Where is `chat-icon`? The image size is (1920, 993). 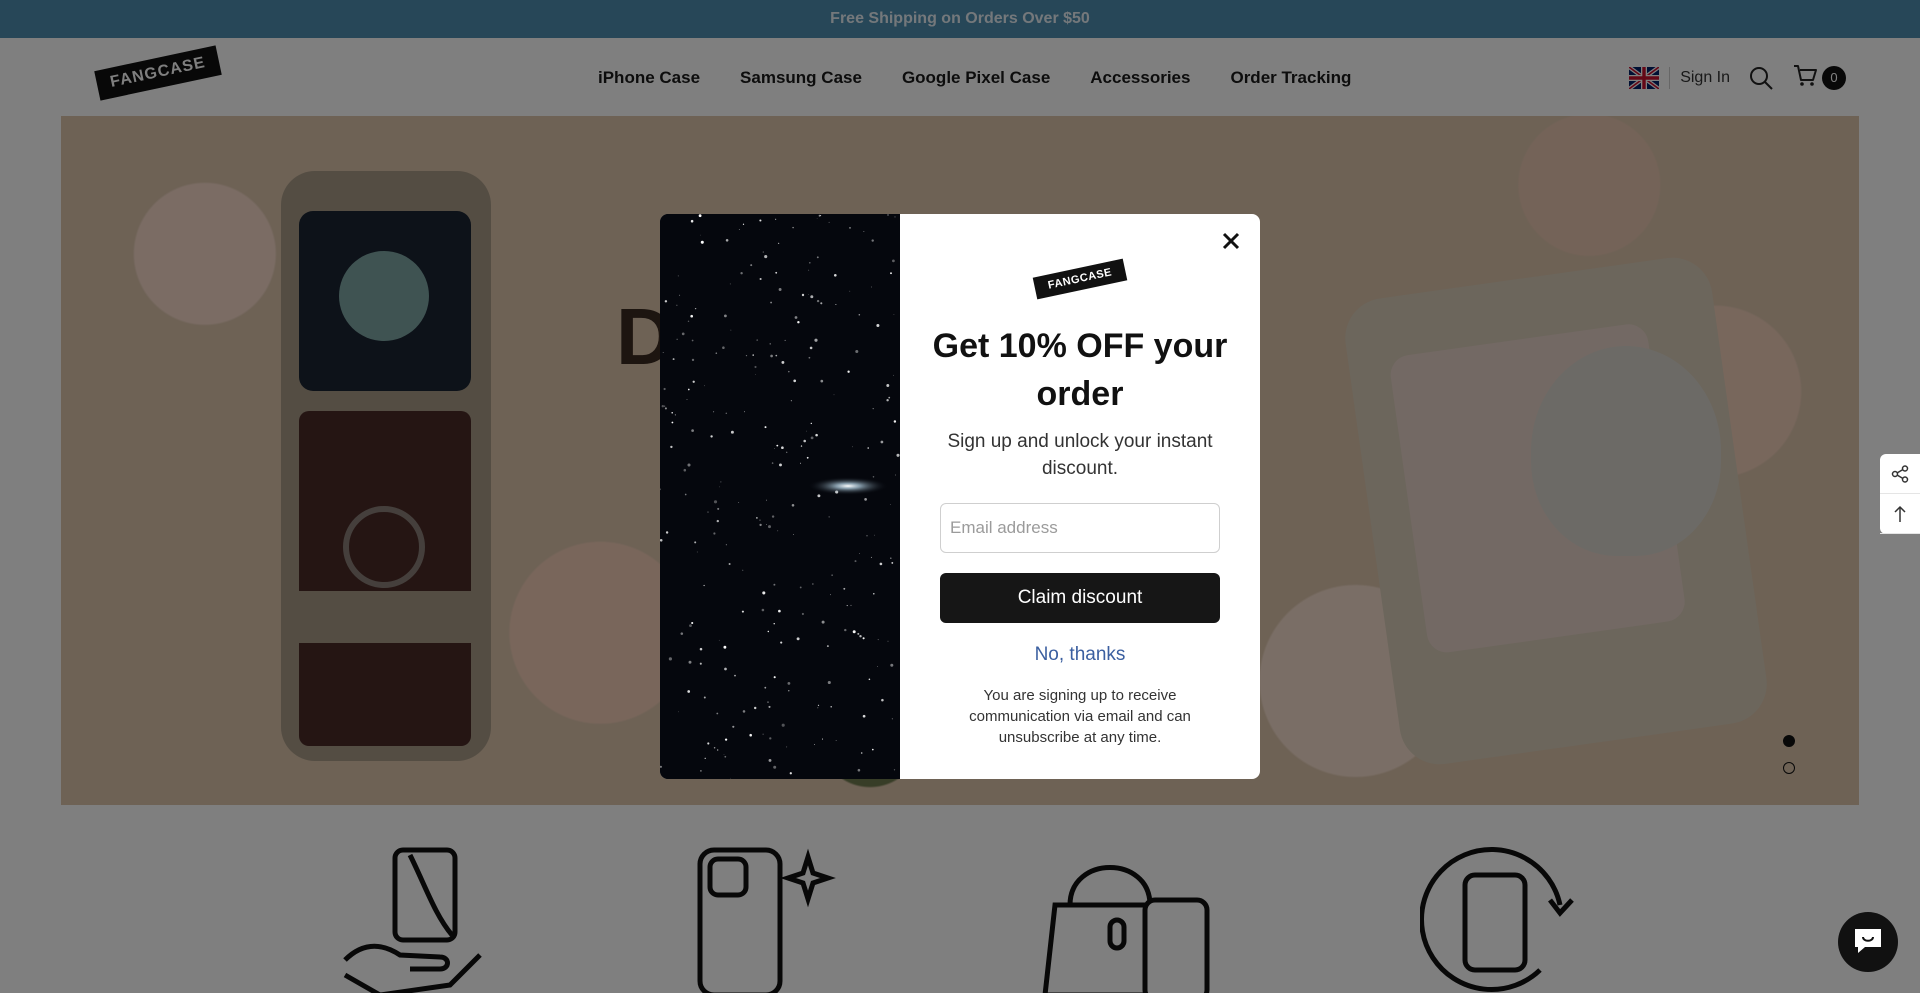
chat-icon is located at coordinates (1868, 942).